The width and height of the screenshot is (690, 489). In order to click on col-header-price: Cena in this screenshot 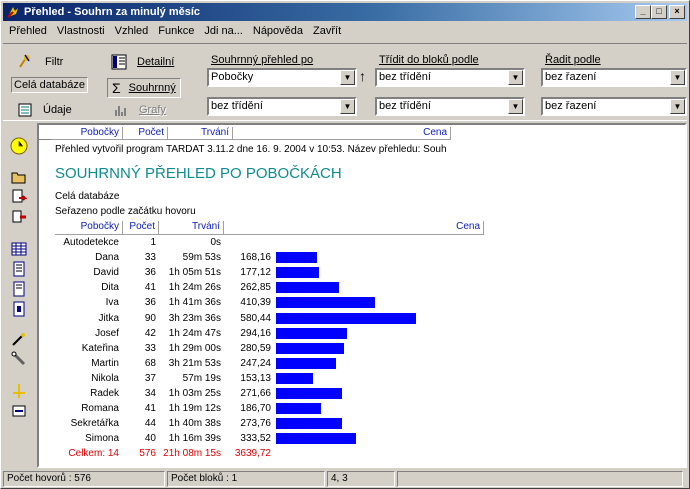, I will do `click(342, 133)`.